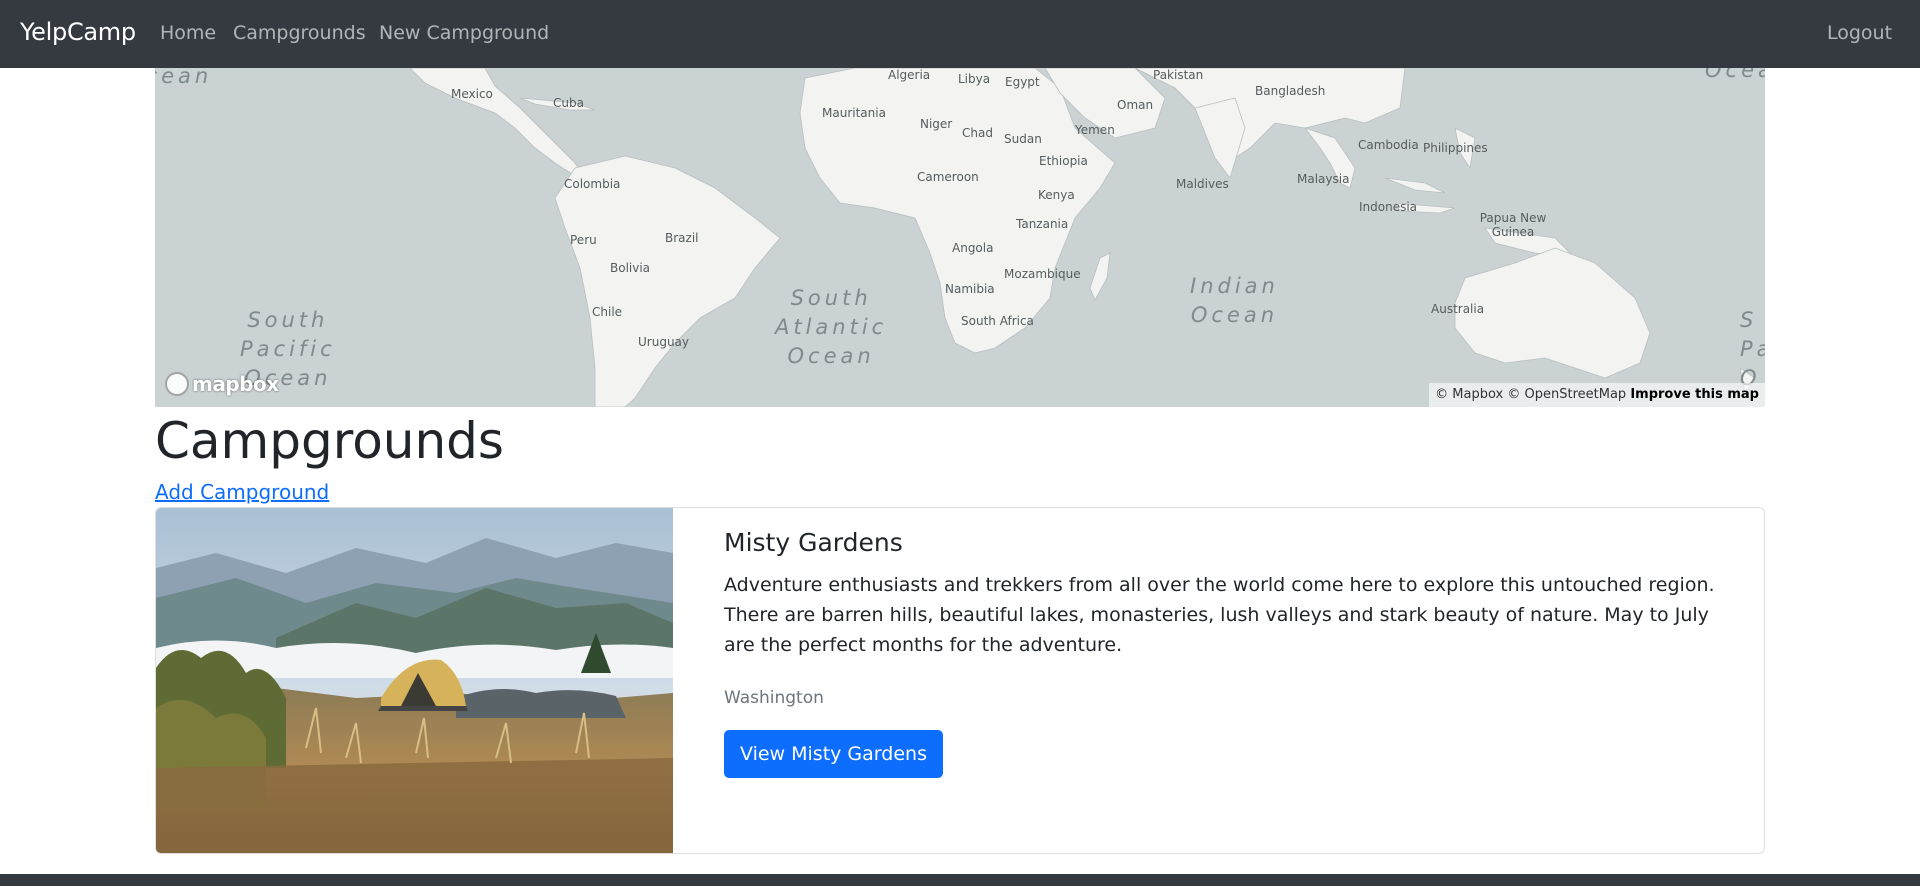 This screenshot has width=1920, height=886. Describe the element at coordinates (1063, 161) in the screenshot. I see `map-label-ethiopia: Ethiopia` at that location.